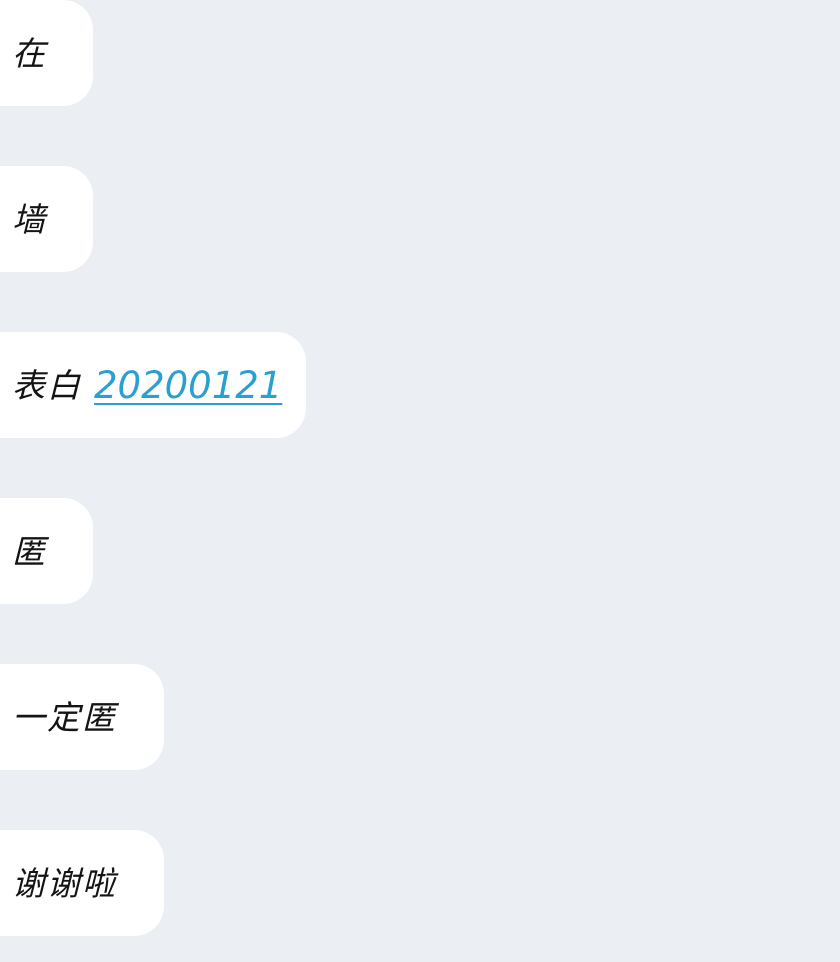 The width and height of the screenshot is (840, 962). Describe the element at coordinates (64, 717) in the screenshot. I see `message-text: 一定匿` at that location.